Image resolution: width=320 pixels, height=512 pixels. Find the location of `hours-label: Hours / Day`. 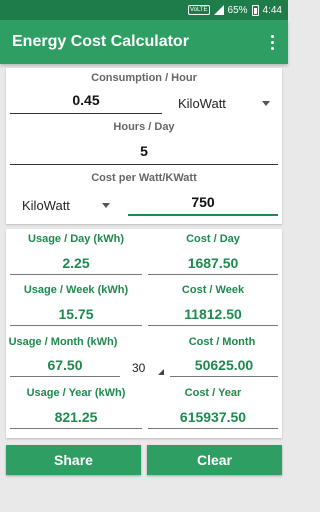

hours-label: Hours / Day is located at coordinates (144, 127).